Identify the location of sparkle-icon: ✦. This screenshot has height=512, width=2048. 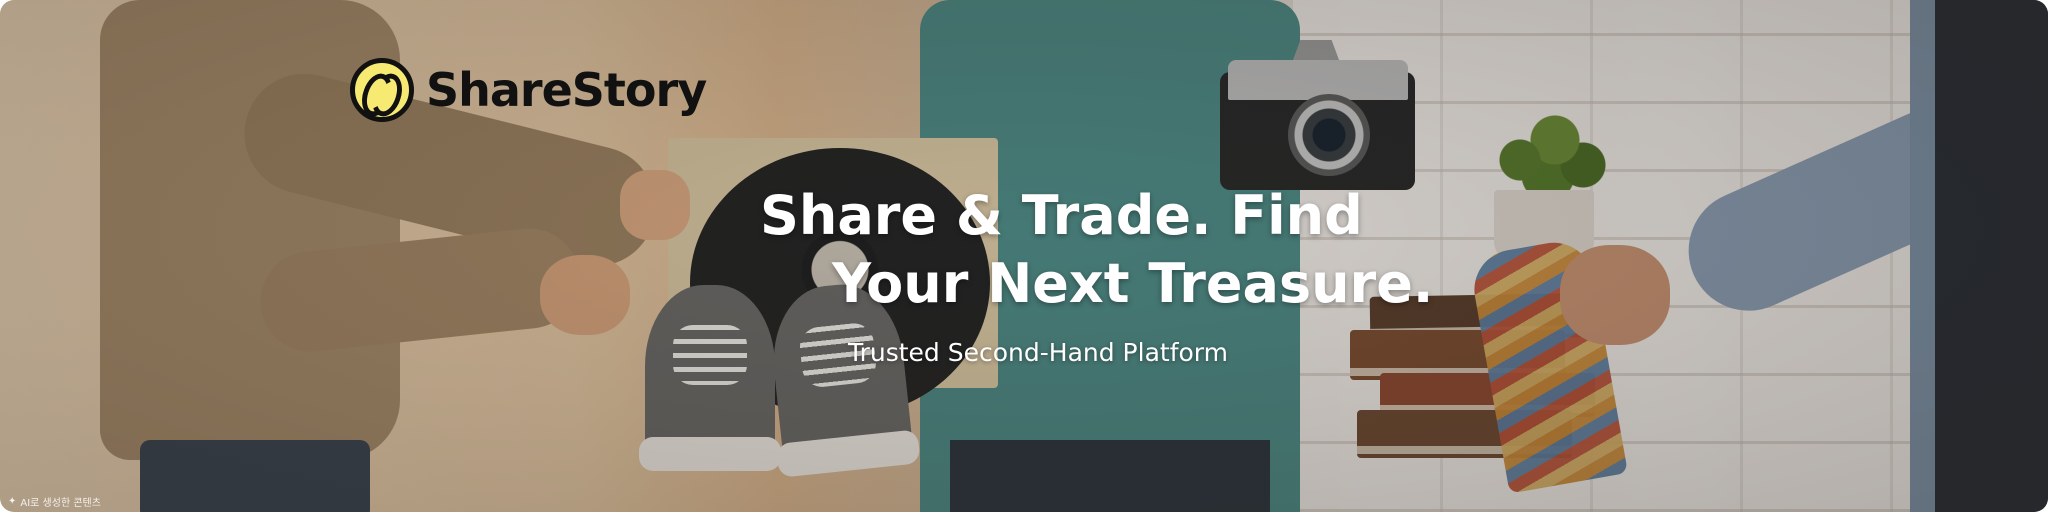
(12, 501).